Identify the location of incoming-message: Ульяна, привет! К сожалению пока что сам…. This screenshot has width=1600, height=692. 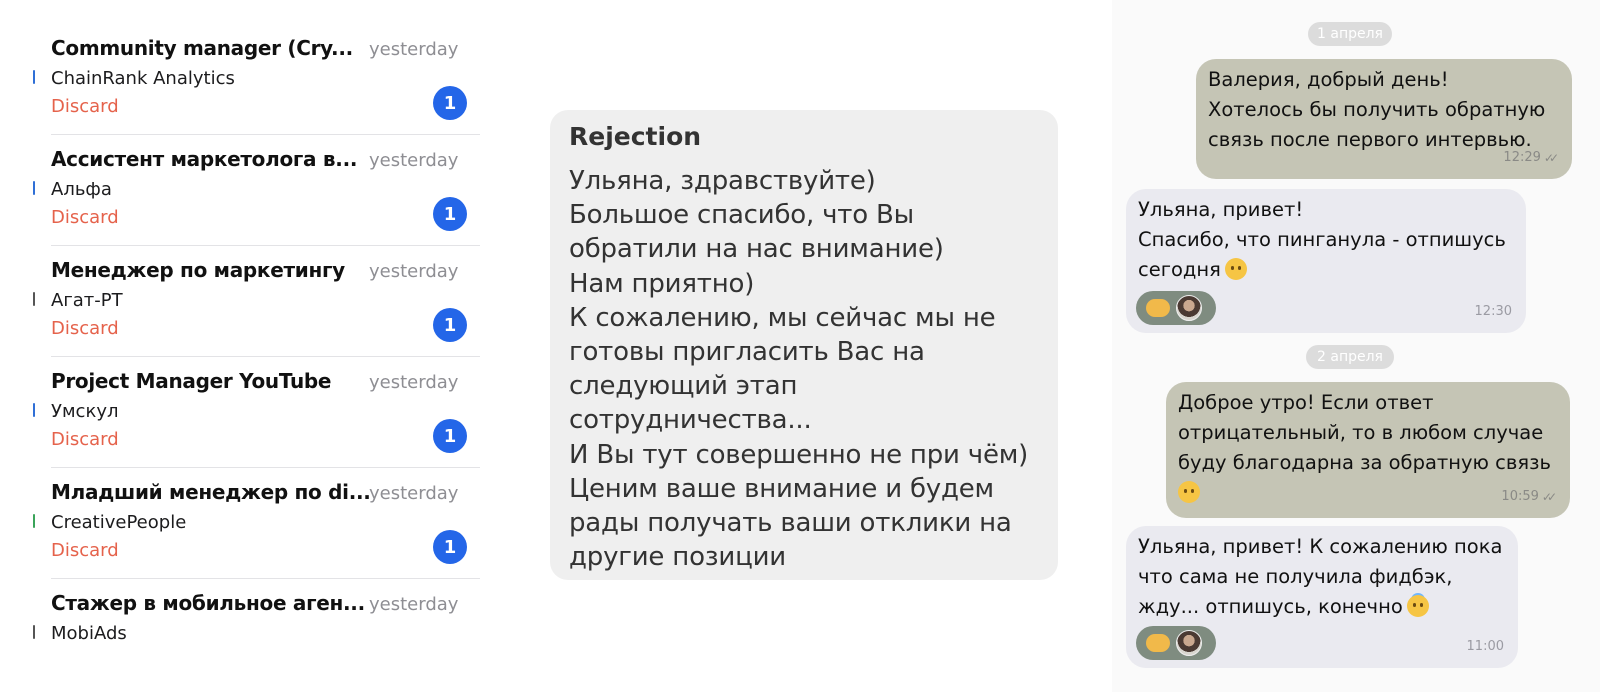
(1322, 597).